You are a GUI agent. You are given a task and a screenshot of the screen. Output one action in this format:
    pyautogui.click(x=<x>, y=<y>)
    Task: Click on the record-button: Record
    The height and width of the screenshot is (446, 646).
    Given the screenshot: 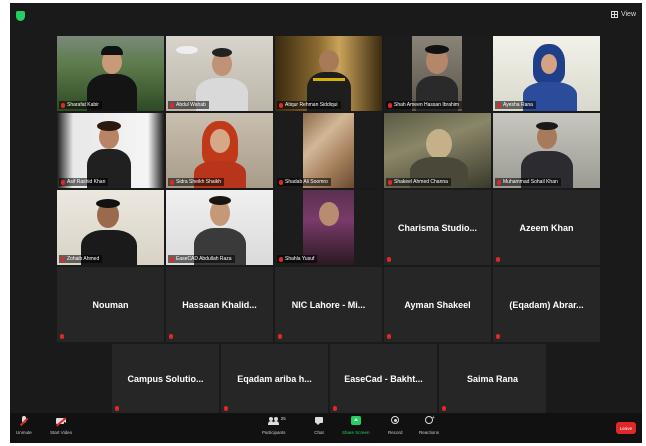 What is the action you would take?
    pyautogui.click(x=395, y=425)
    